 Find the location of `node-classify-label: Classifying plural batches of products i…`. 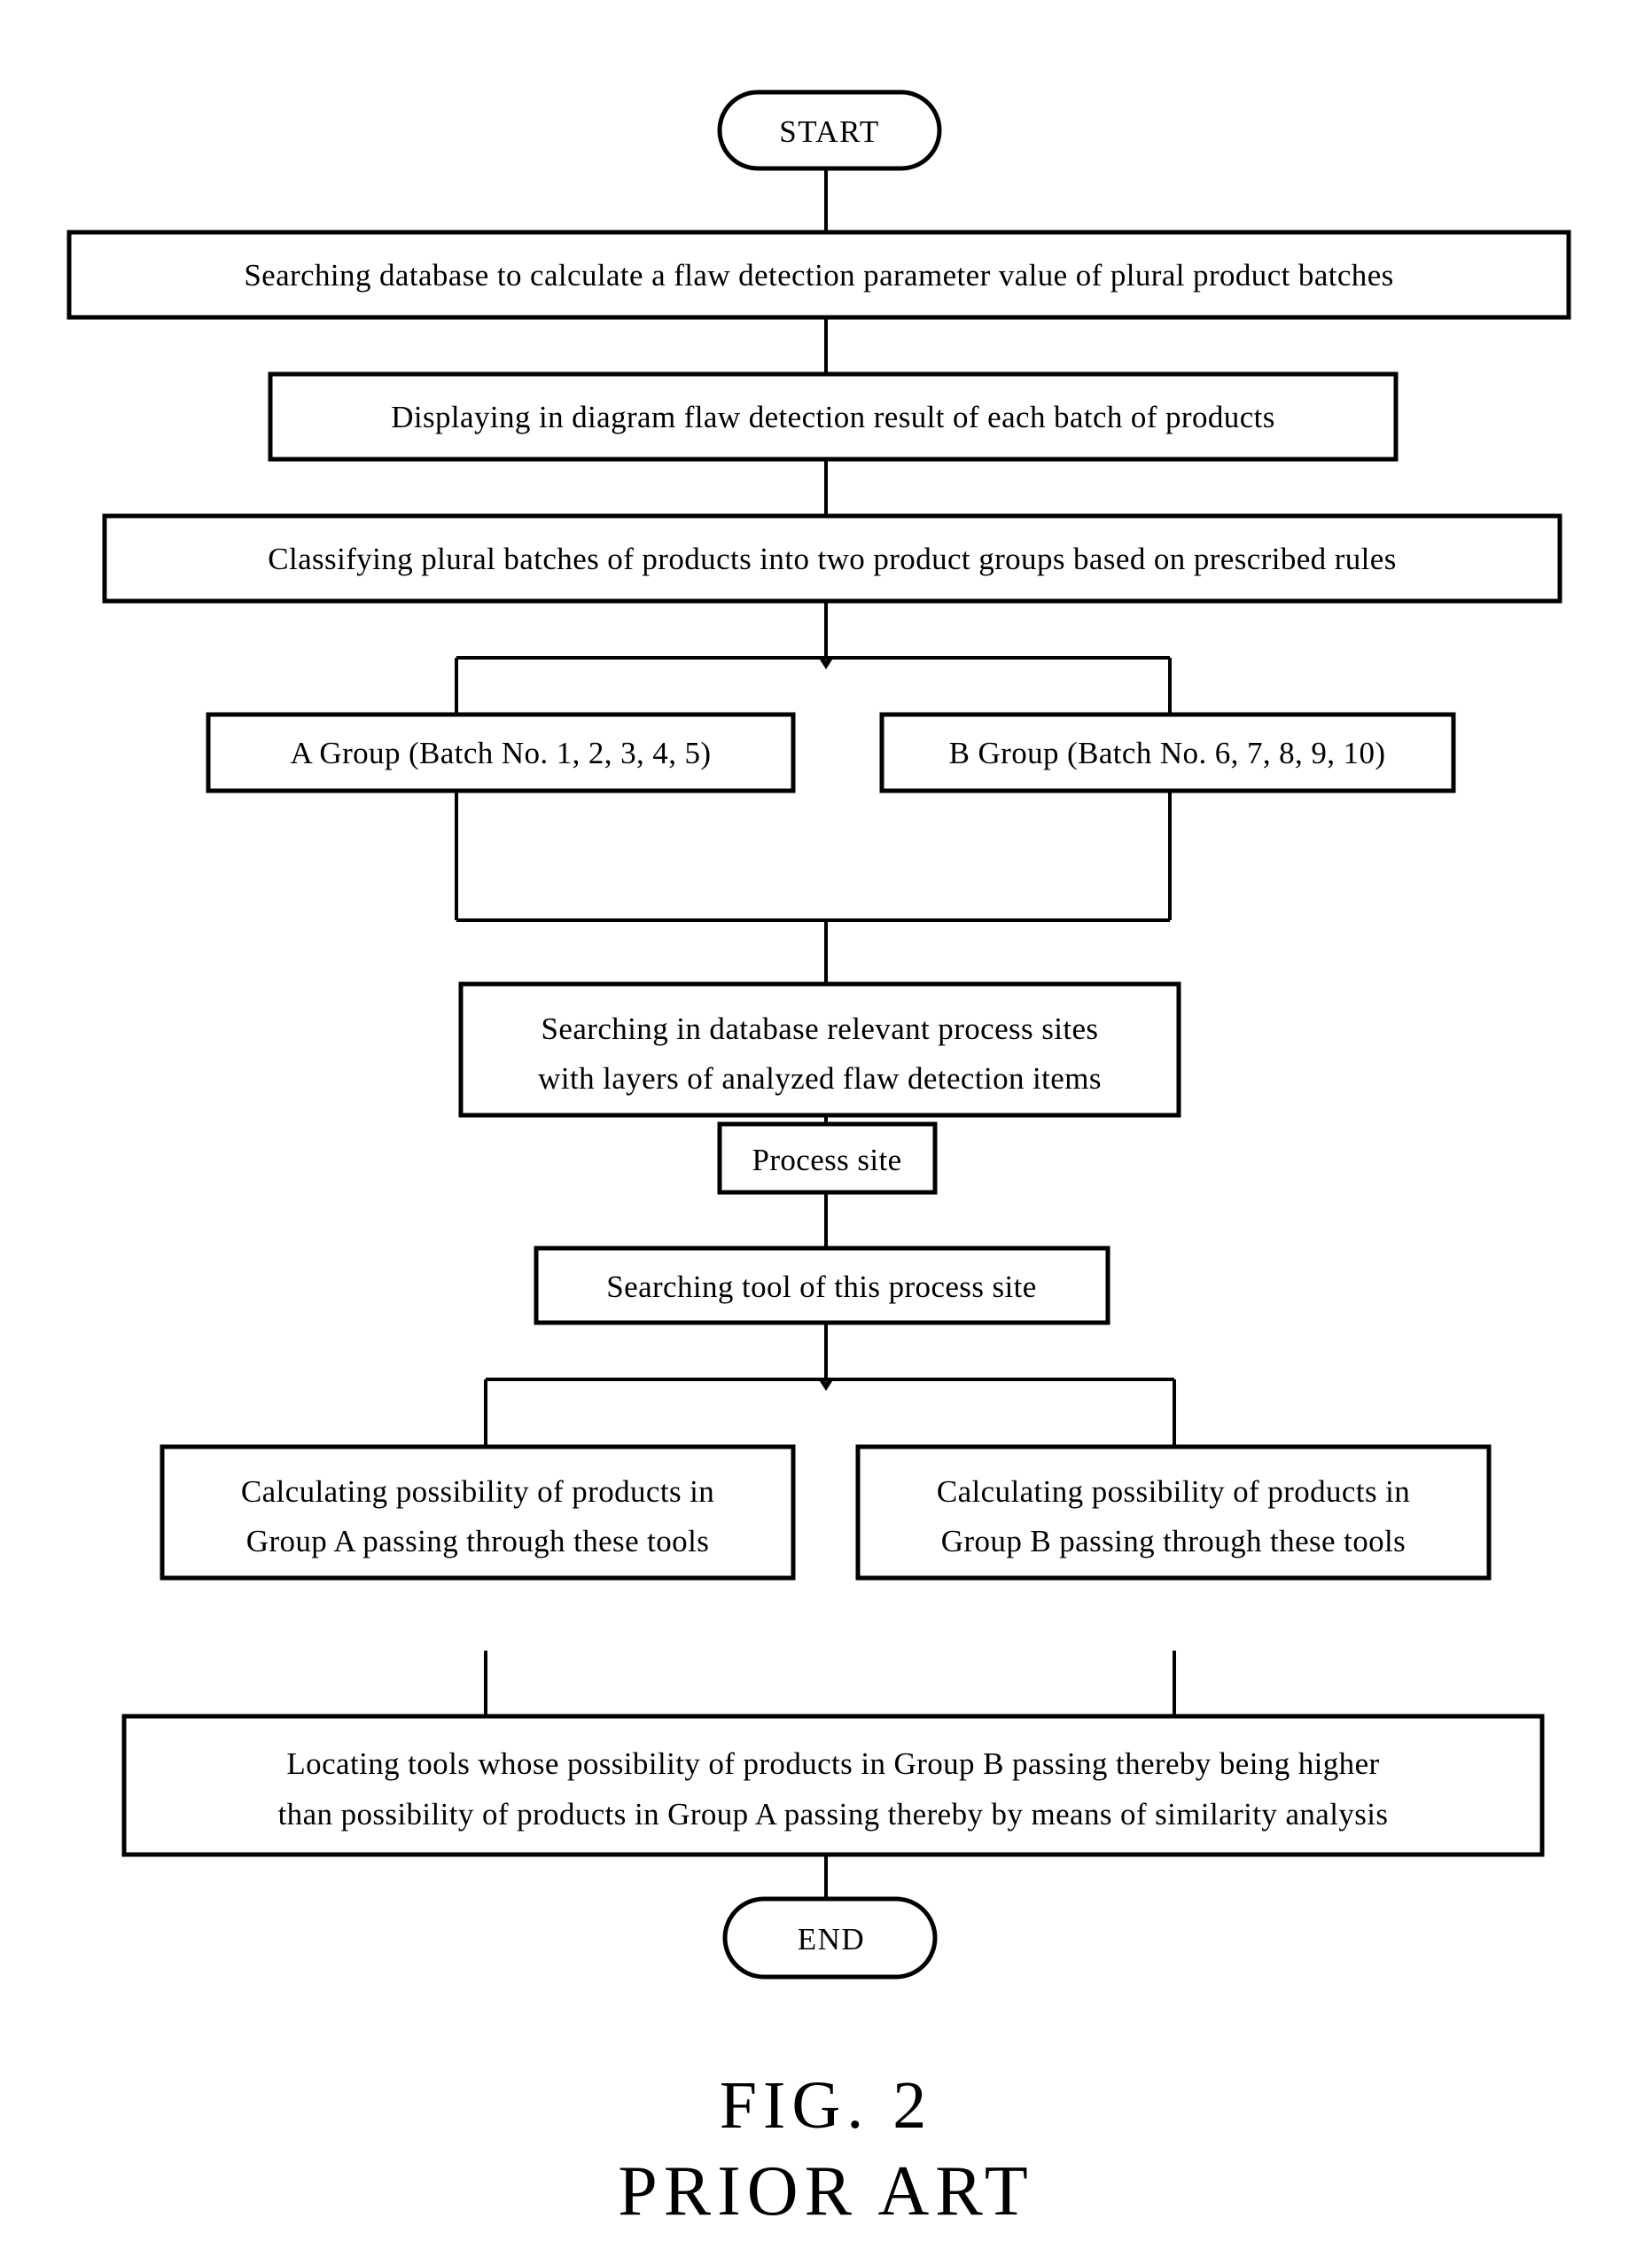

node-classify-label: Classifying plural batches of products i… is located at coordinates (832, 559).